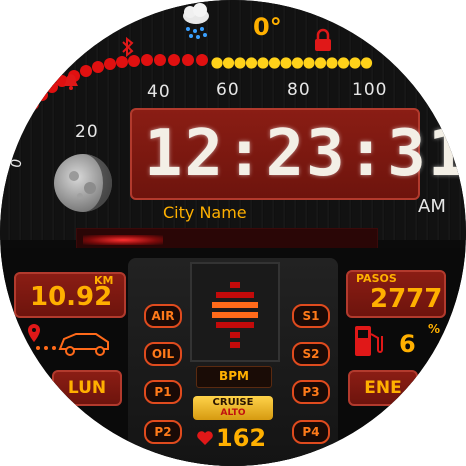  Describe the element at coordinates (71, 82) in the screenshot. I see `alarm-bell-icon` at that location.